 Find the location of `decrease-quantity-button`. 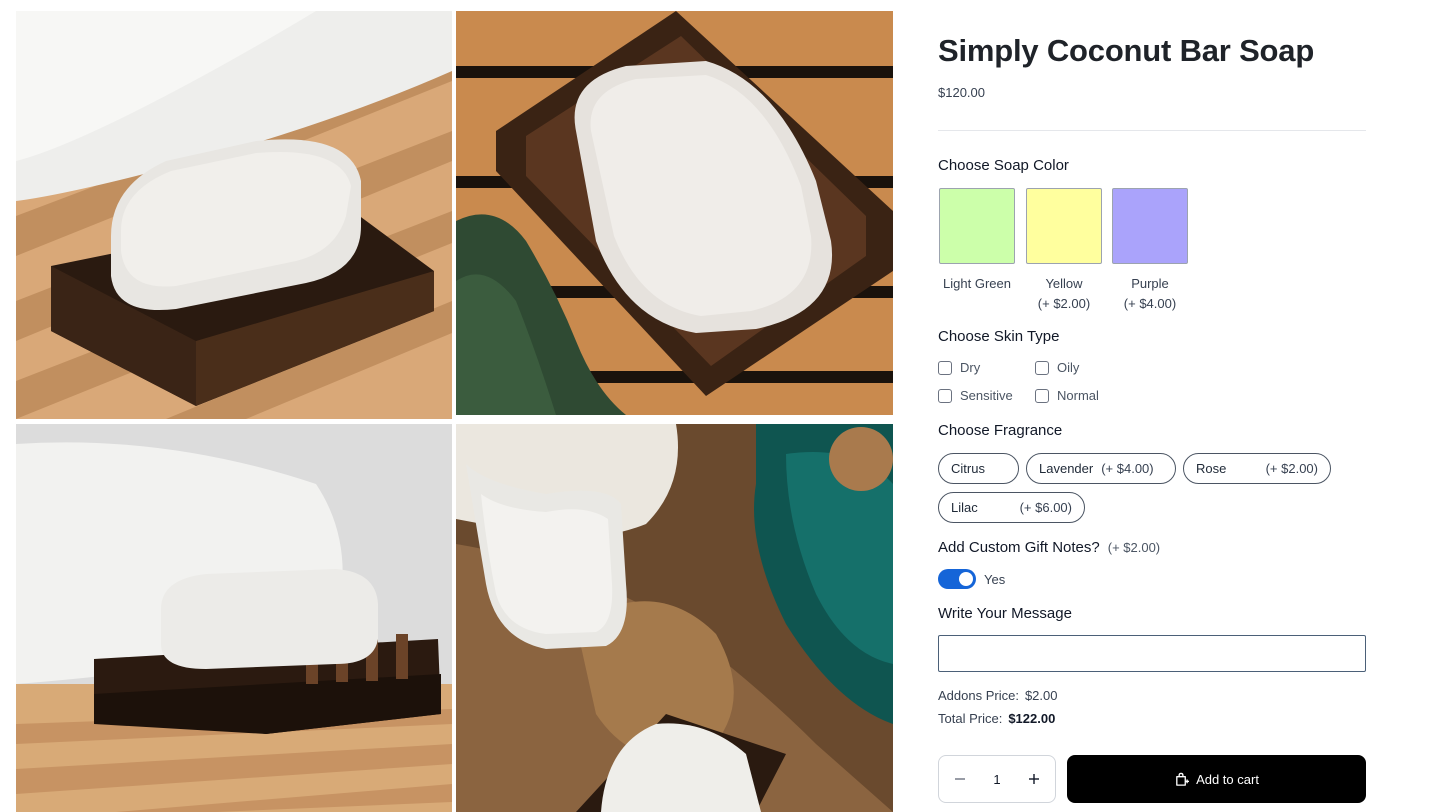

decrease-quantity-button is located at coordinates (960, 779).